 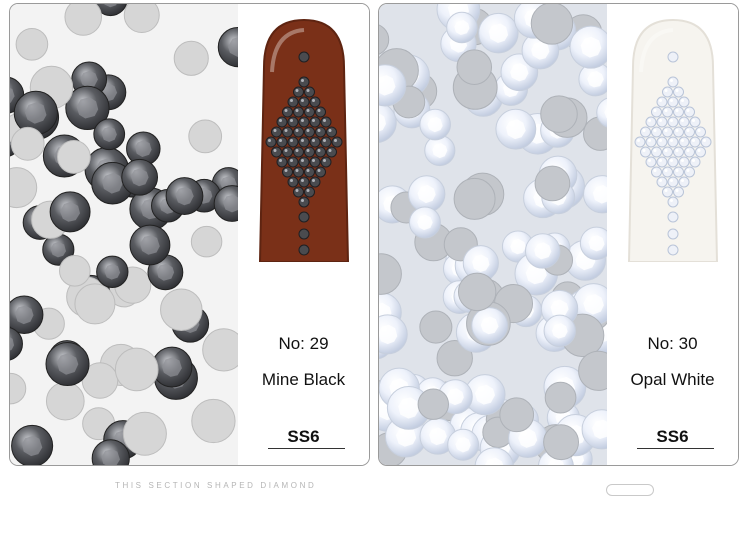 What do you see at coordinates (672, 379) in the screenshot?
I see `product-color-name: Opal White` at bounding box center [672, 379].